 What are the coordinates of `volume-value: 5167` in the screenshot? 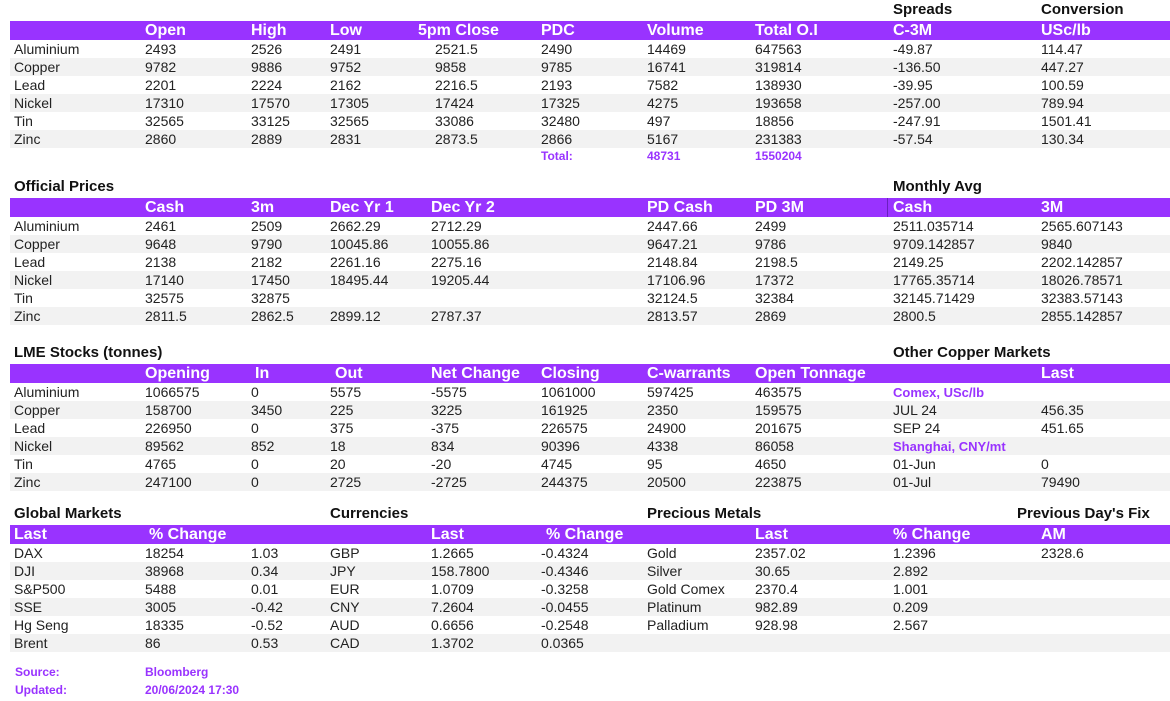 It's located at (663, 139).